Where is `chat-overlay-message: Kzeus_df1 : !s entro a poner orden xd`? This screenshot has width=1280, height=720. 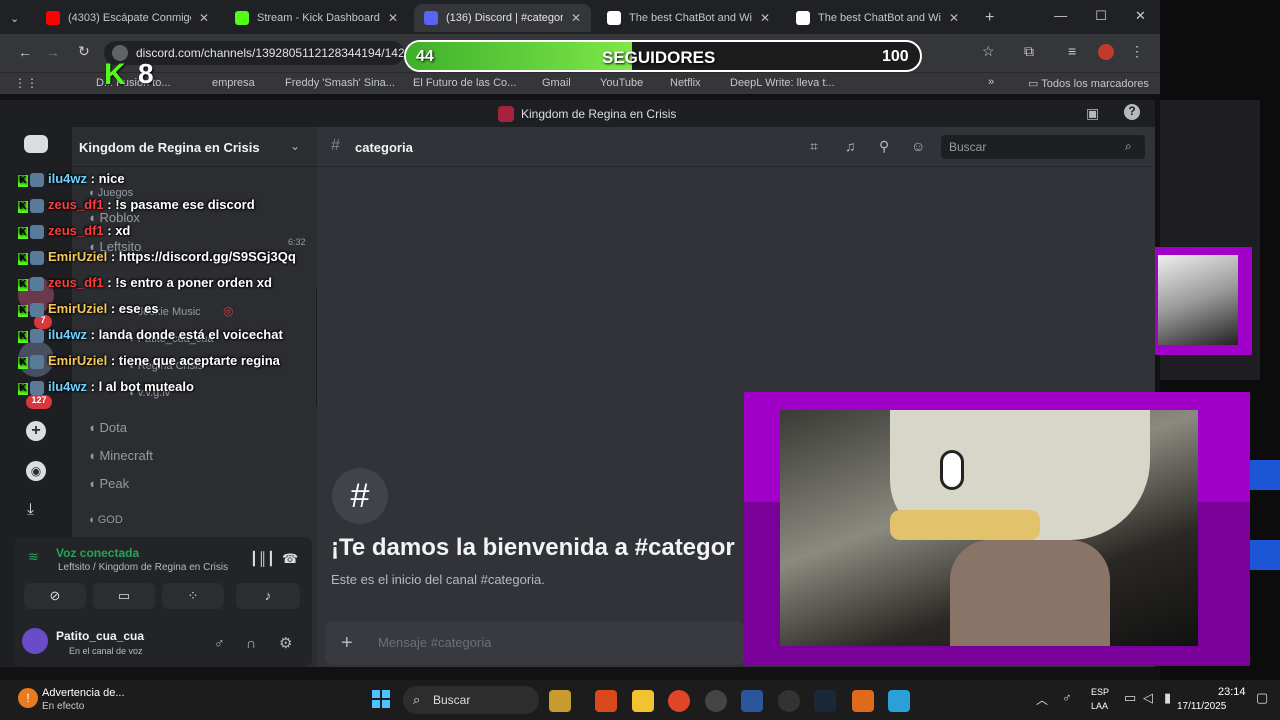
chat-overlay-message: Kzeus_df1 : !s entro a poner orden xd is located at coordinates (145, 283).